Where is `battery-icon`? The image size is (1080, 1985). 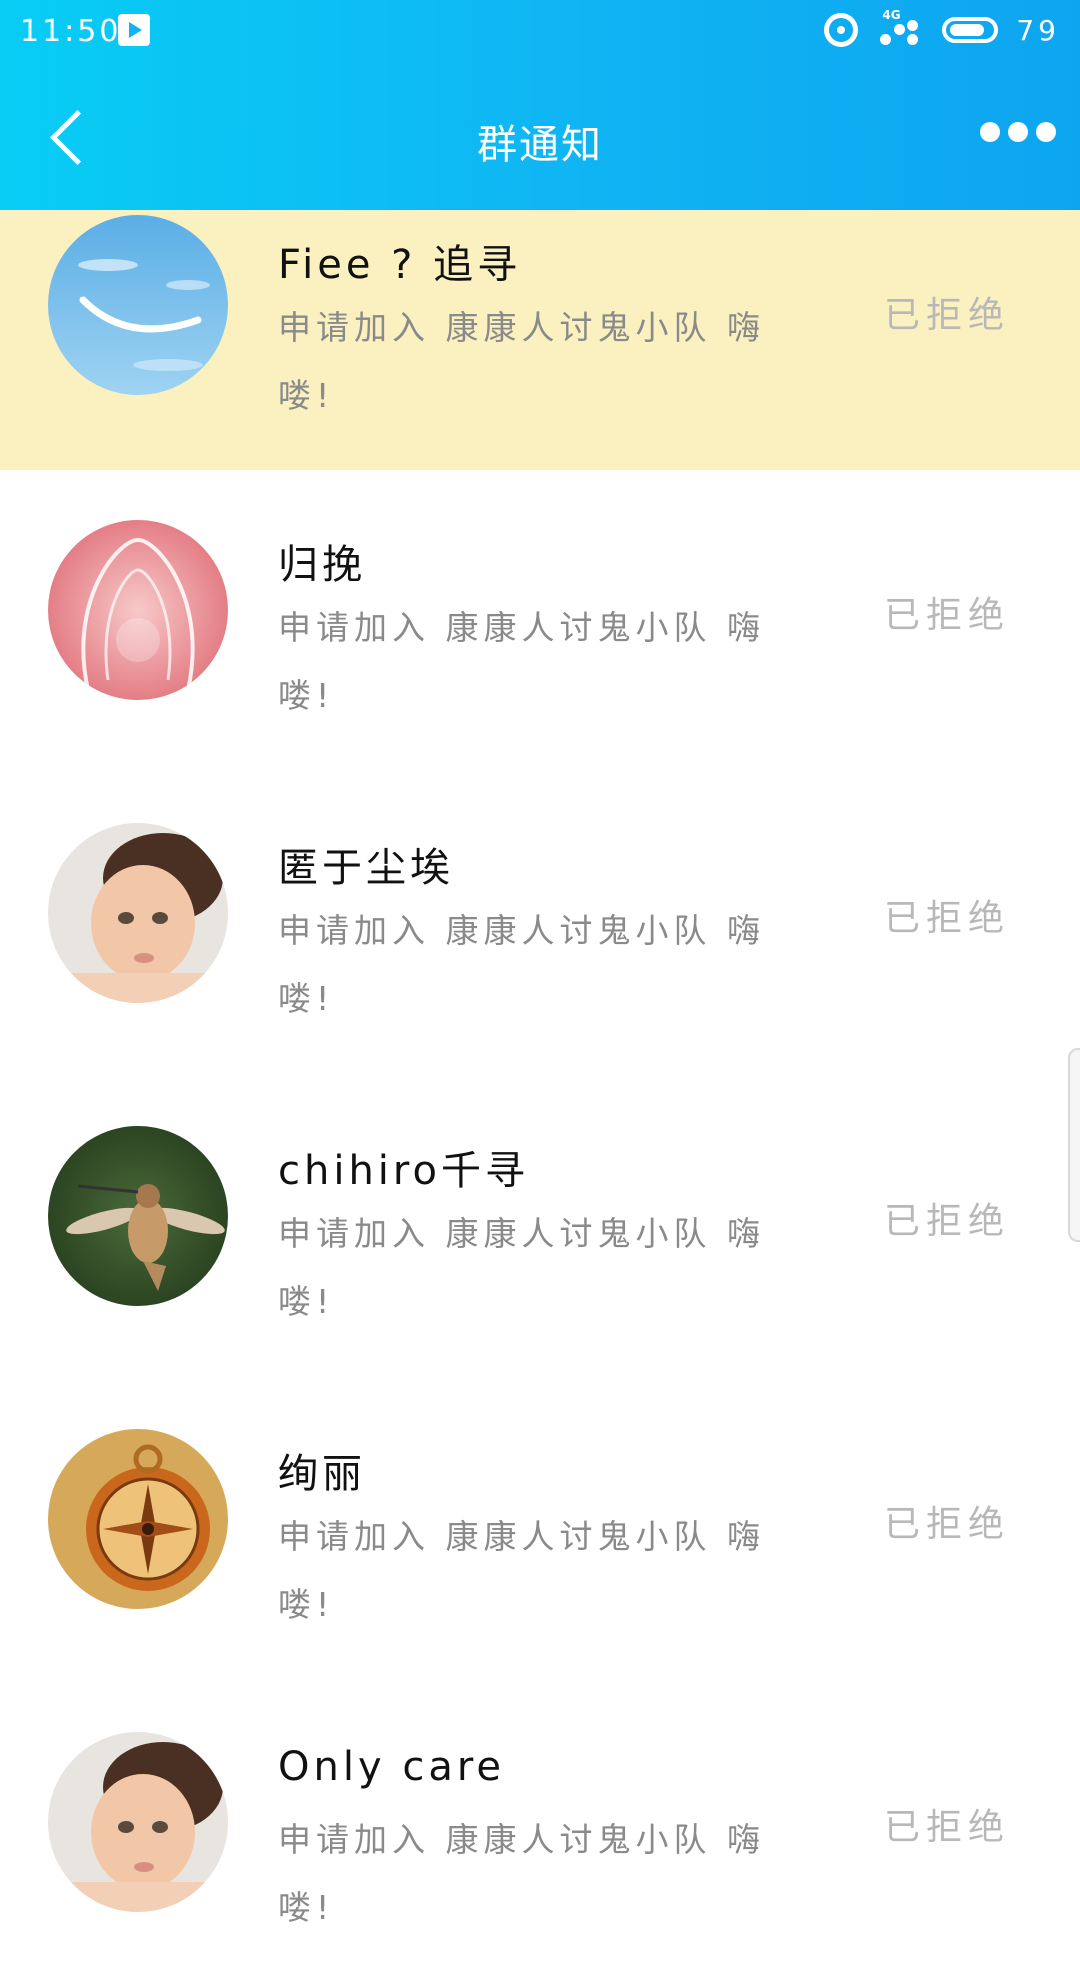 battery-icon is located at coordinates (970, 30).